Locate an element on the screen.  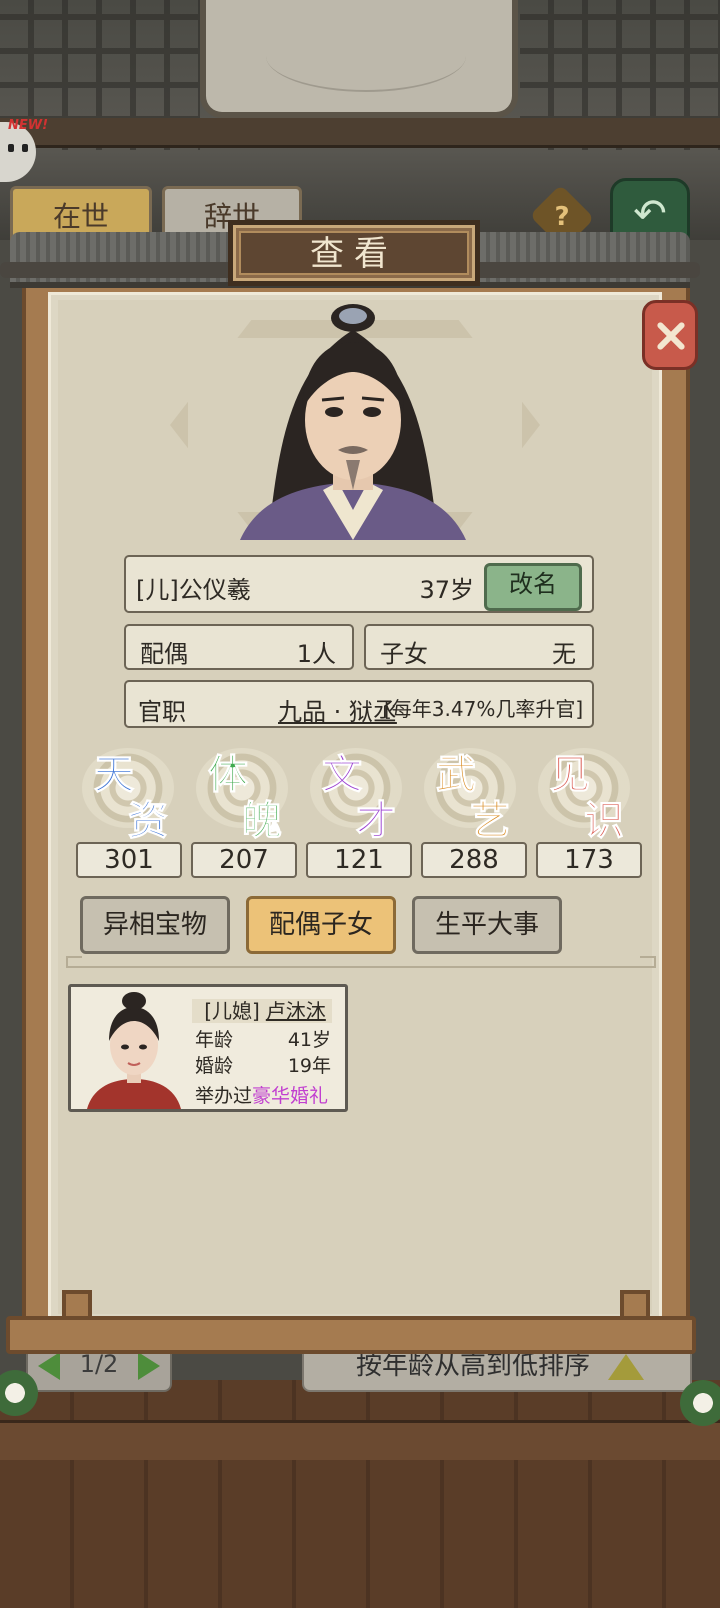
wall-painting is located at coordinates (359, 59).